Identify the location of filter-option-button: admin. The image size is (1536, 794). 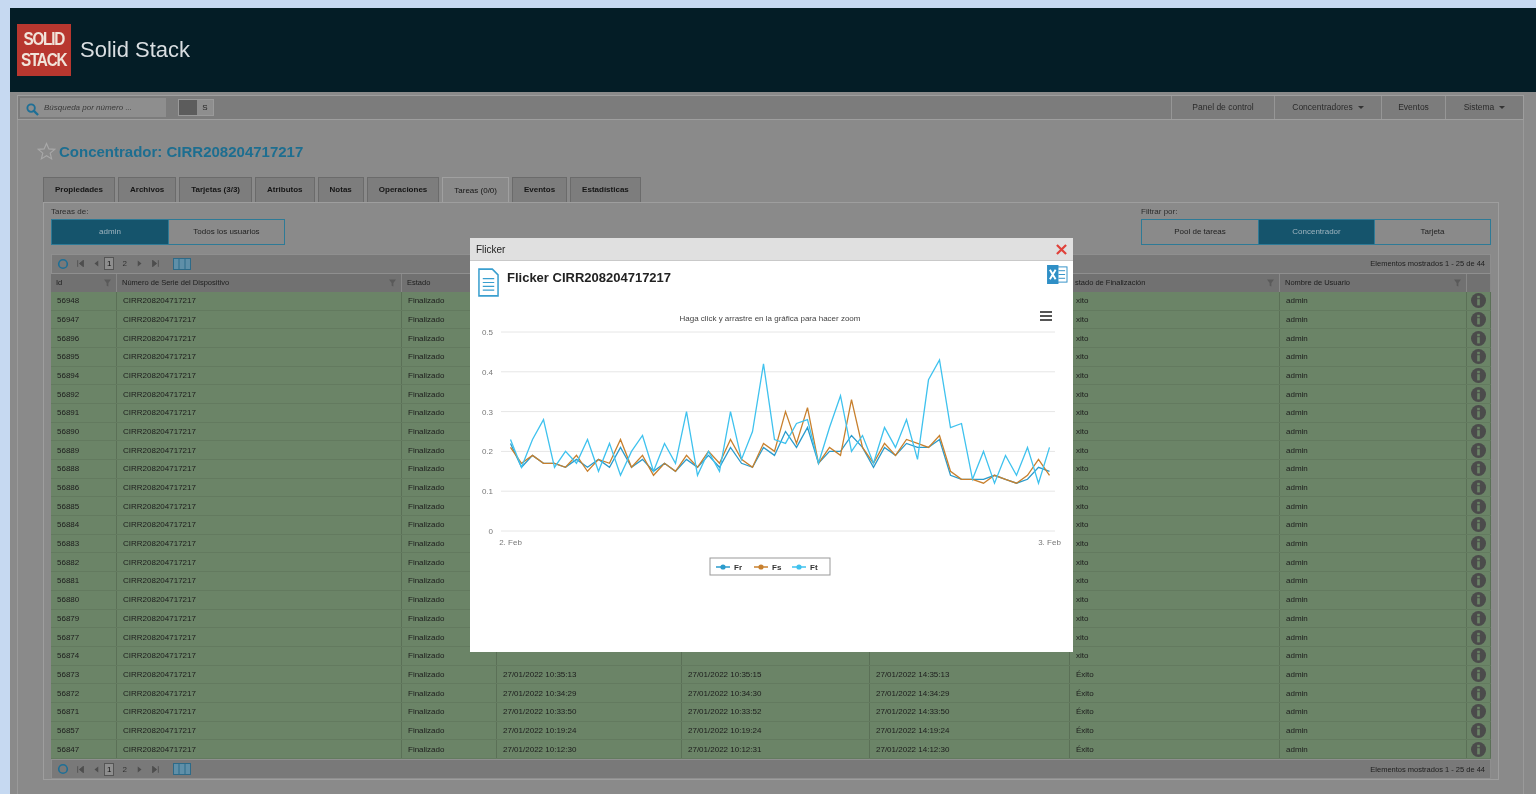
(110, 231).